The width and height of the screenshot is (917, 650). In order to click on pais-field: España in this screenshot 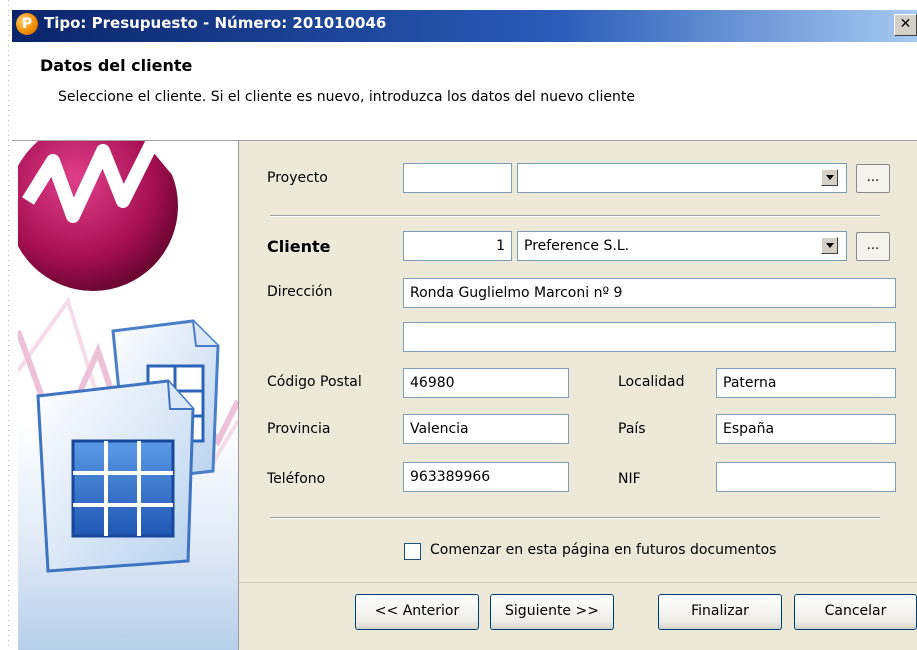, I will do `click(806, 429)`.